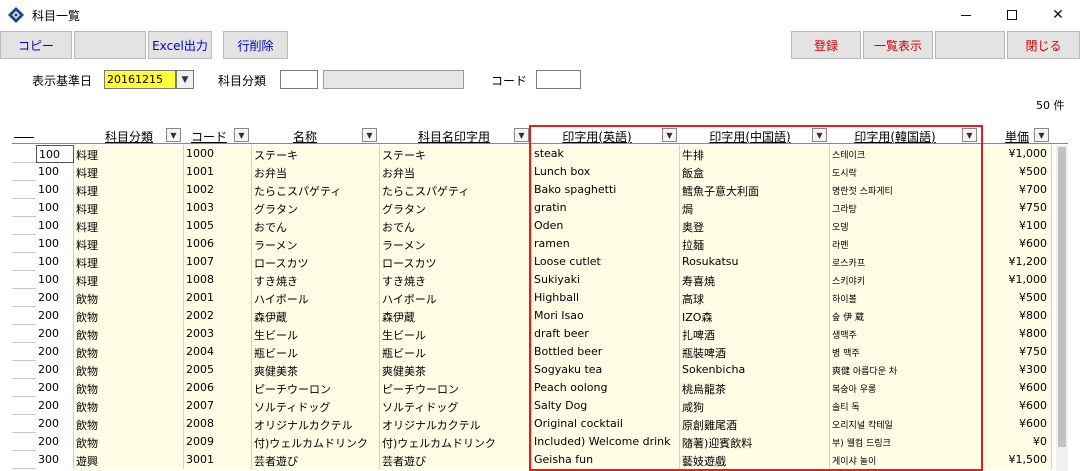 The height and width of the screenshot is (471, 1080). Describe the element at coordinates (316, 190) in the screenshot. I see `cell-name: たらこスパゲティ` at that location.